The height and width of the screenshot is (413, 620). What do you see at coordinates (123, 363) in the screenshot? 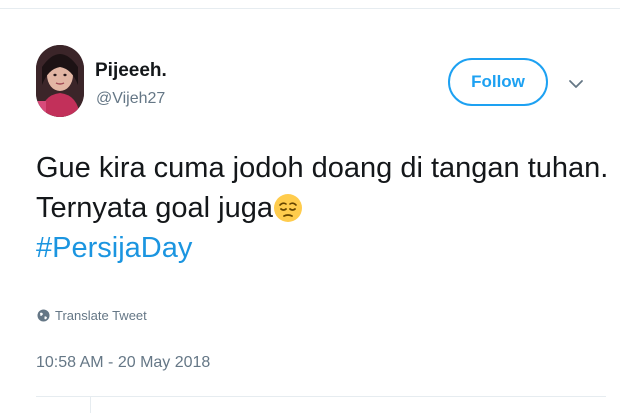
I see `timestamp: 10:58 AM - 20 May 2018` at bounding box center [123, 363].